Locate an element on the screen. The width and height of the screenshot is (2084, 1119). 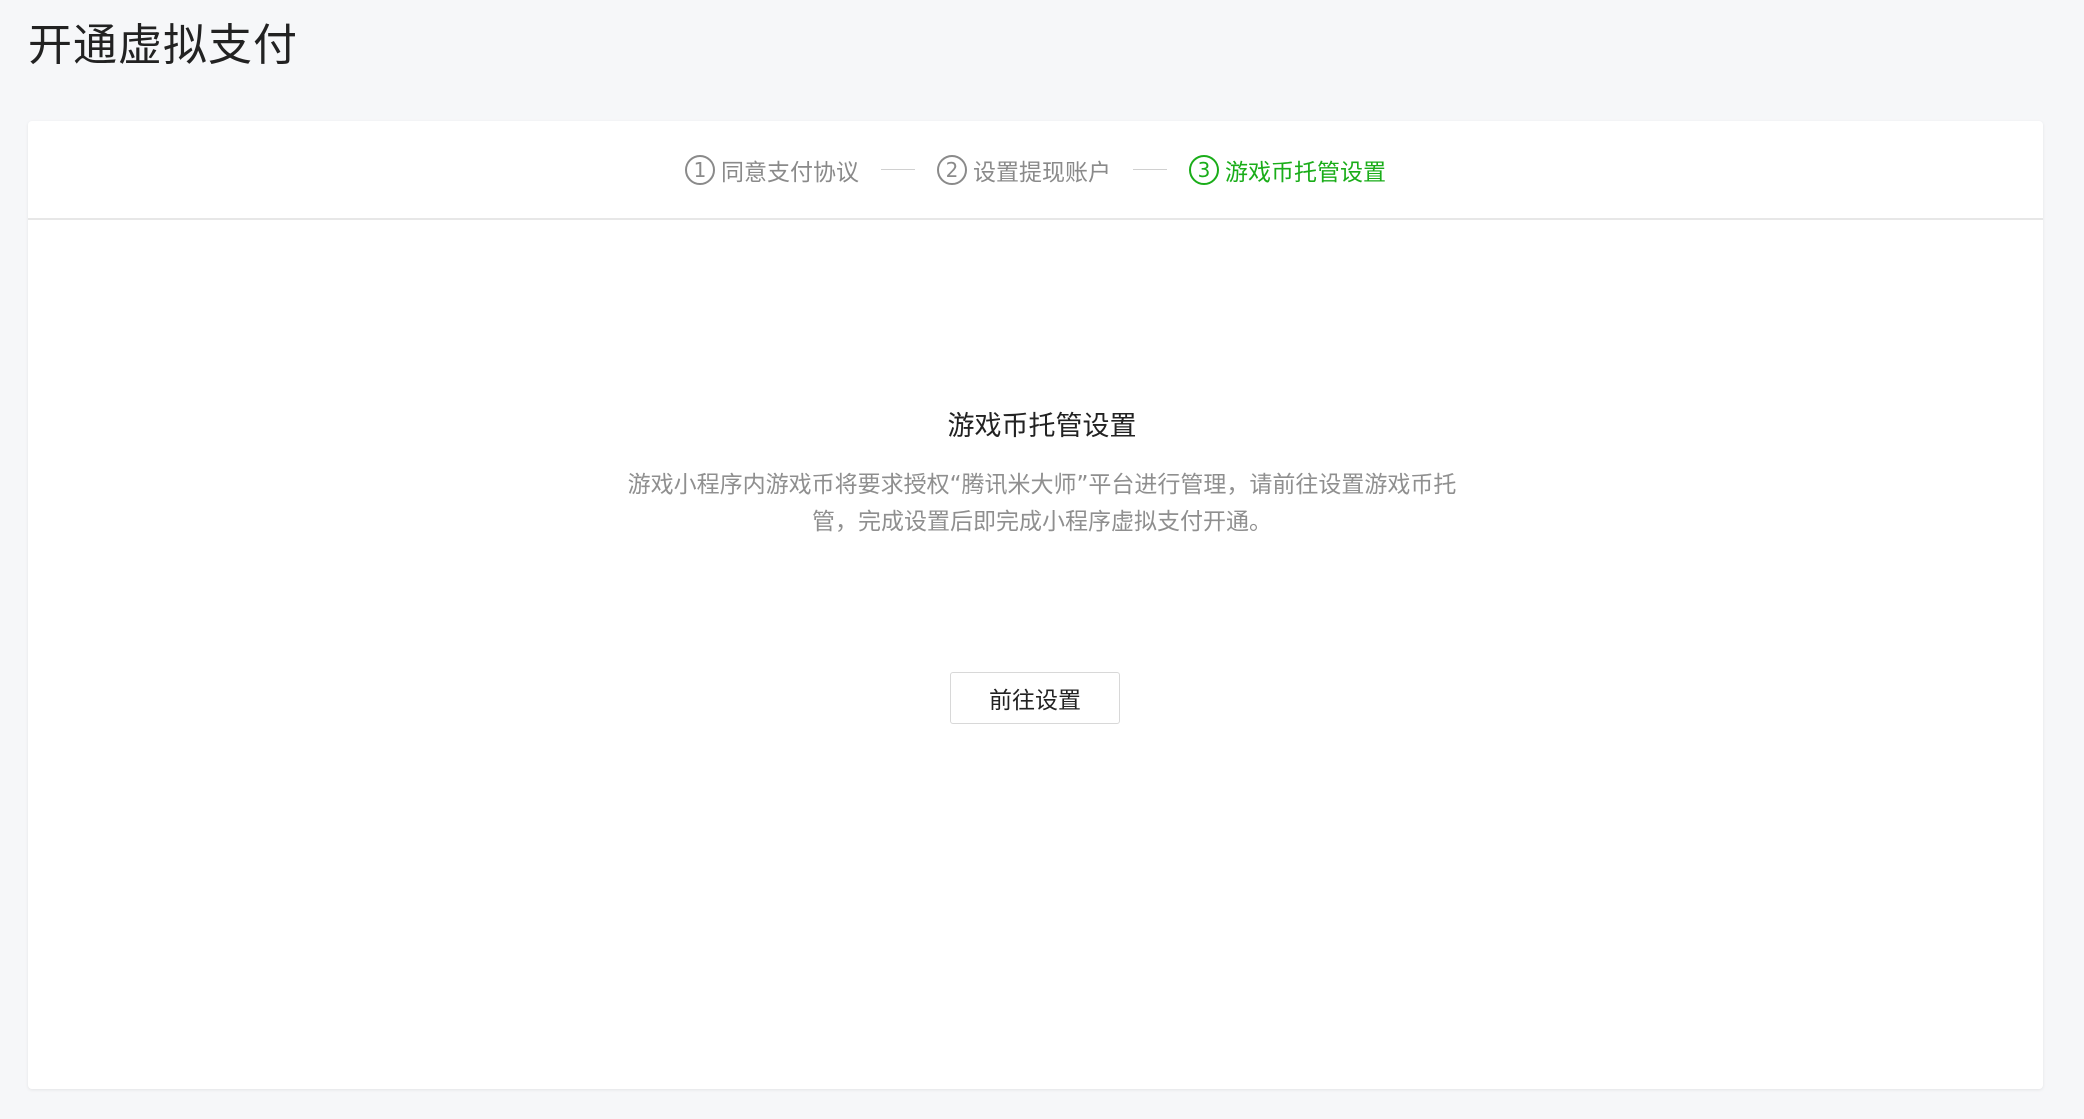
step-2-number: 2 is located at coordinates (952, 169).